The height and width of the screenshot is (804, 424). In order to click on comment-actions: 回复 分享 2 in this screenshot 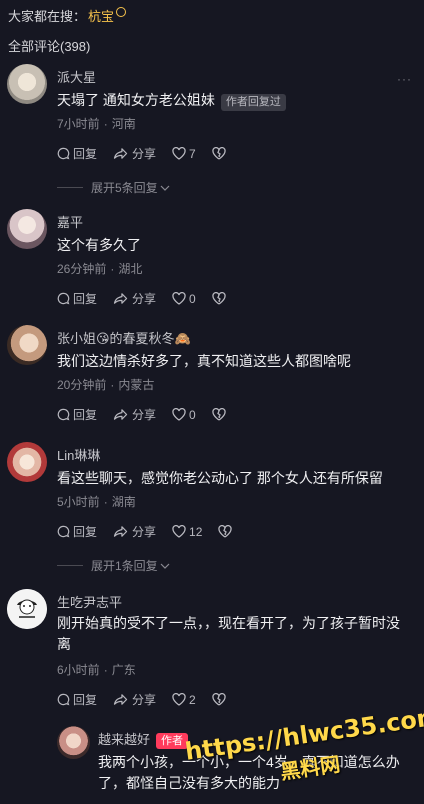, I will do `click(151, 699)`.